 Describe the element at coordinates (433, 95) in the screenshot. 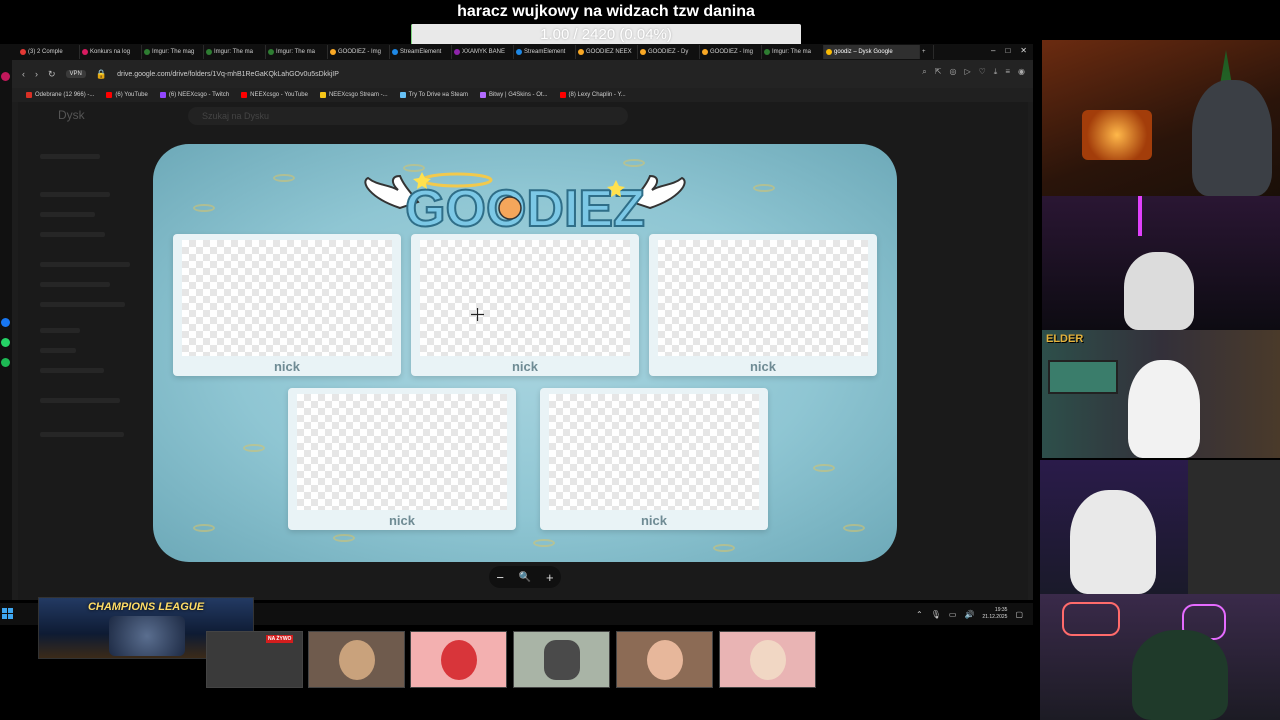

I see `bookmark-item: Try To Drive на Steam` at that location.